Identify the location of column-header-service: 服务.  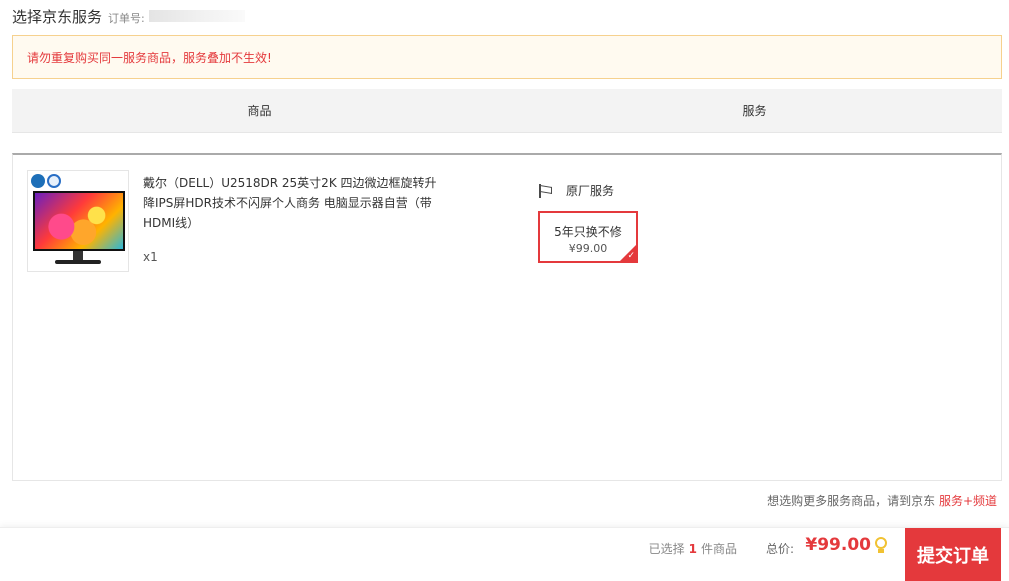
(754, 111).